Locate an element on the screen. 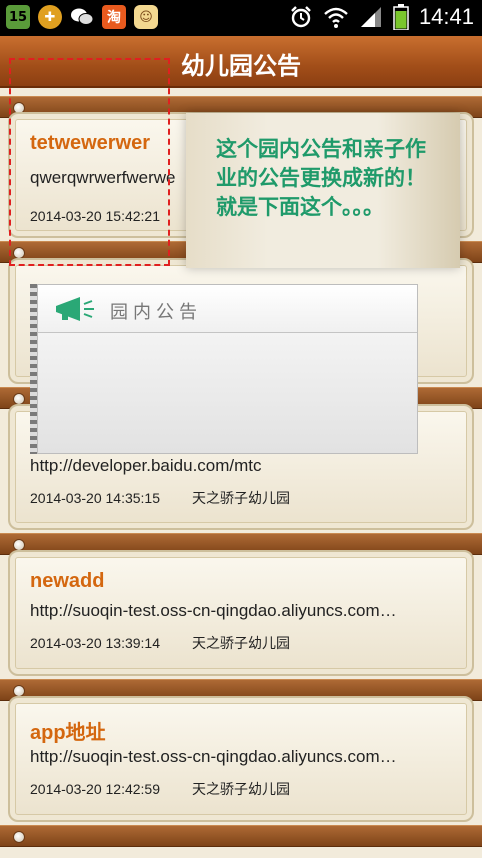 This screenshot has height=858, width=482. wifi-icon is located at coordinates (336, 17).